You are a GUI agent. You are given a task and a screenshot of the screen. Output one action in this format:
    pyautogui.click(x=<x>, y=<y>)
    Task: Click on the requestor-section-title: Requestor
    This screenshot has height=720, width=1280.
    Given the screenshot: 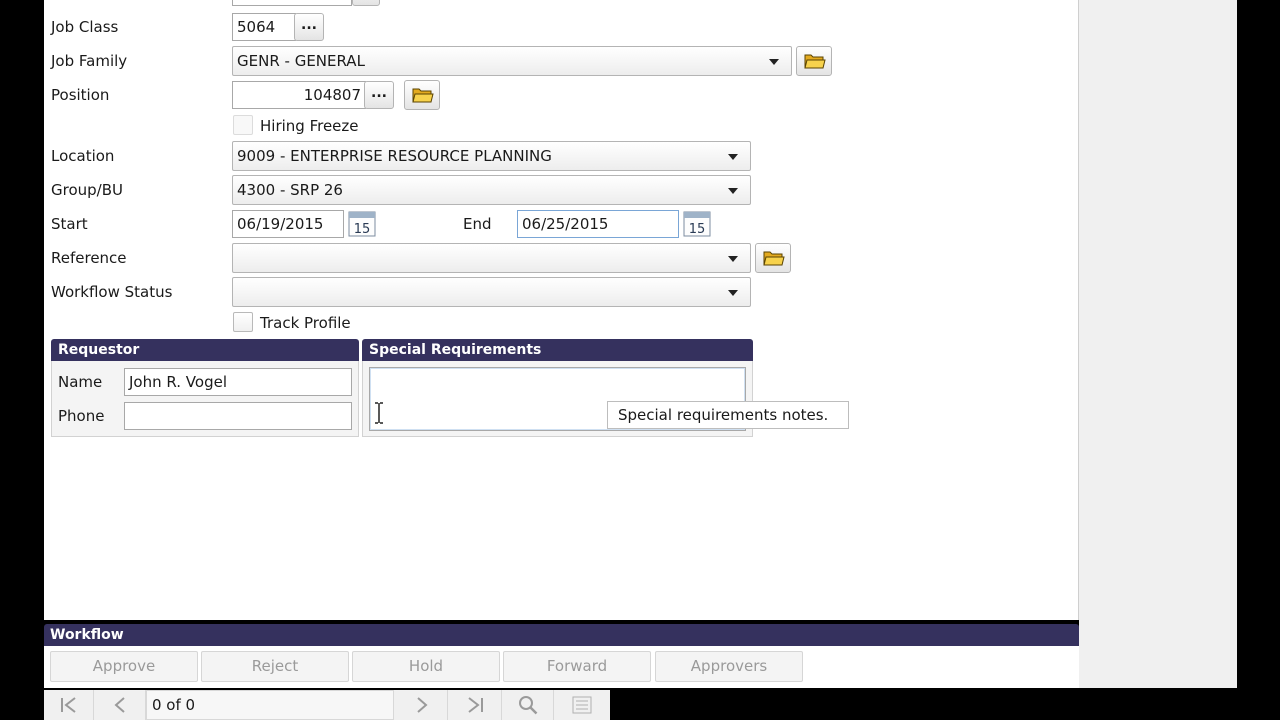 What is the action you would take?
    pyautogui.click(x=205, y=350)
    